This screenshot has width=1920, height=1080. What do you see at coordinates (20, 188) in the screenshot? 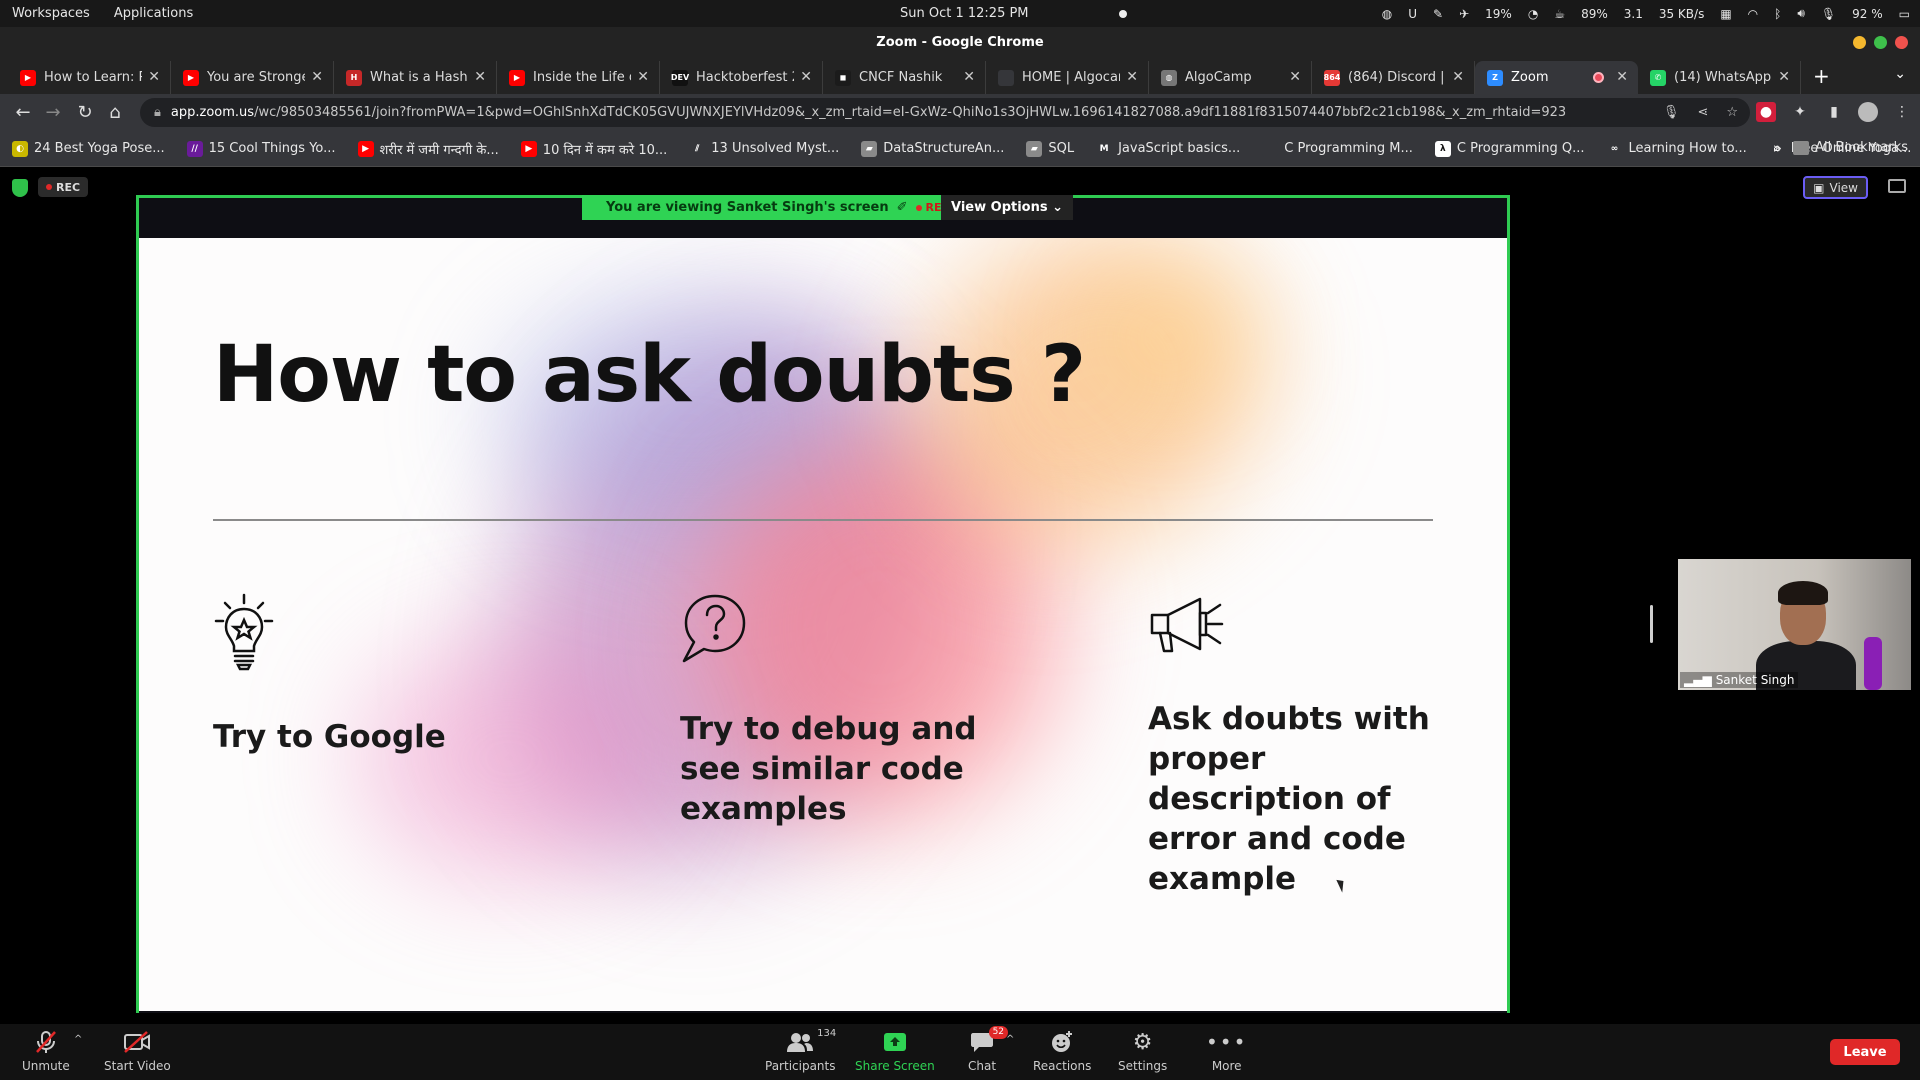
I see `encryption-shield-icon` at bounding box center [20, 188].